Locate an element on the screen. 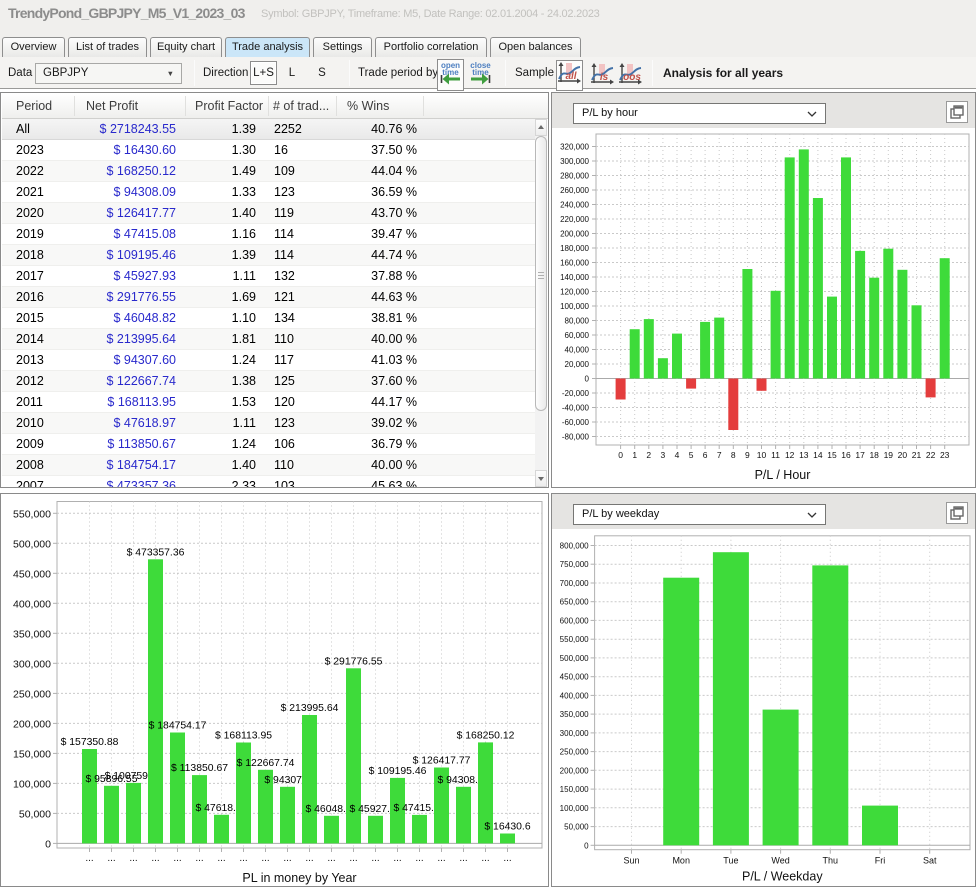 Image resolution: width=976 pixels, height=887 pixels. svg-text: $ 126417.77 is located at coordinates (442, 761).